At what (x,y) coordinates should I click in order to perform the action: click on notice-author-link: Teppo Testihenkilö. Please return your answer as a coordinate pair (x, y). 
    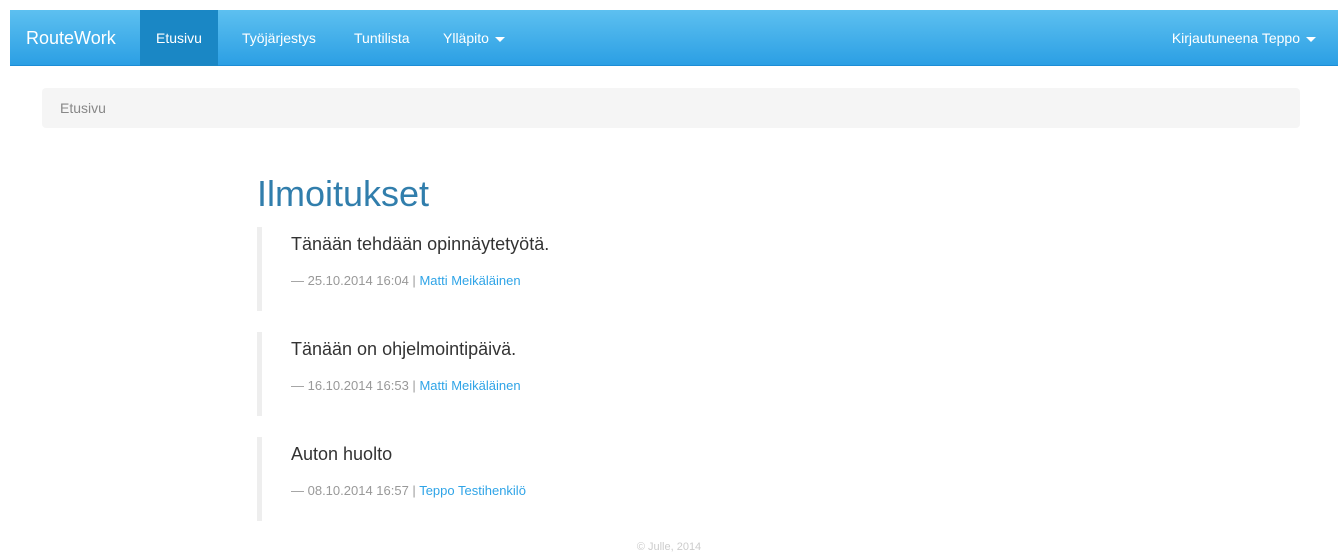
    Looking at the image, I should click on (472, 490).